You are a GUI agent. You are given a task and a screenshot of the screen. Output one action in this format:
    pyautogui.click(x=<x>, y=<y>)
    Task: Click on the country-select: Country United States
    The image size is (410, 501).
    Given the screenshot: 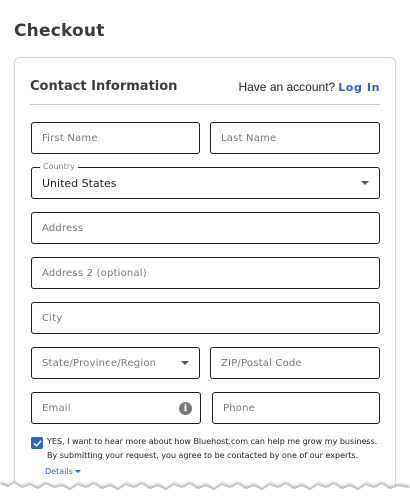 What is the action you would take?
    pyautogui.click(x=205, y=180)
    